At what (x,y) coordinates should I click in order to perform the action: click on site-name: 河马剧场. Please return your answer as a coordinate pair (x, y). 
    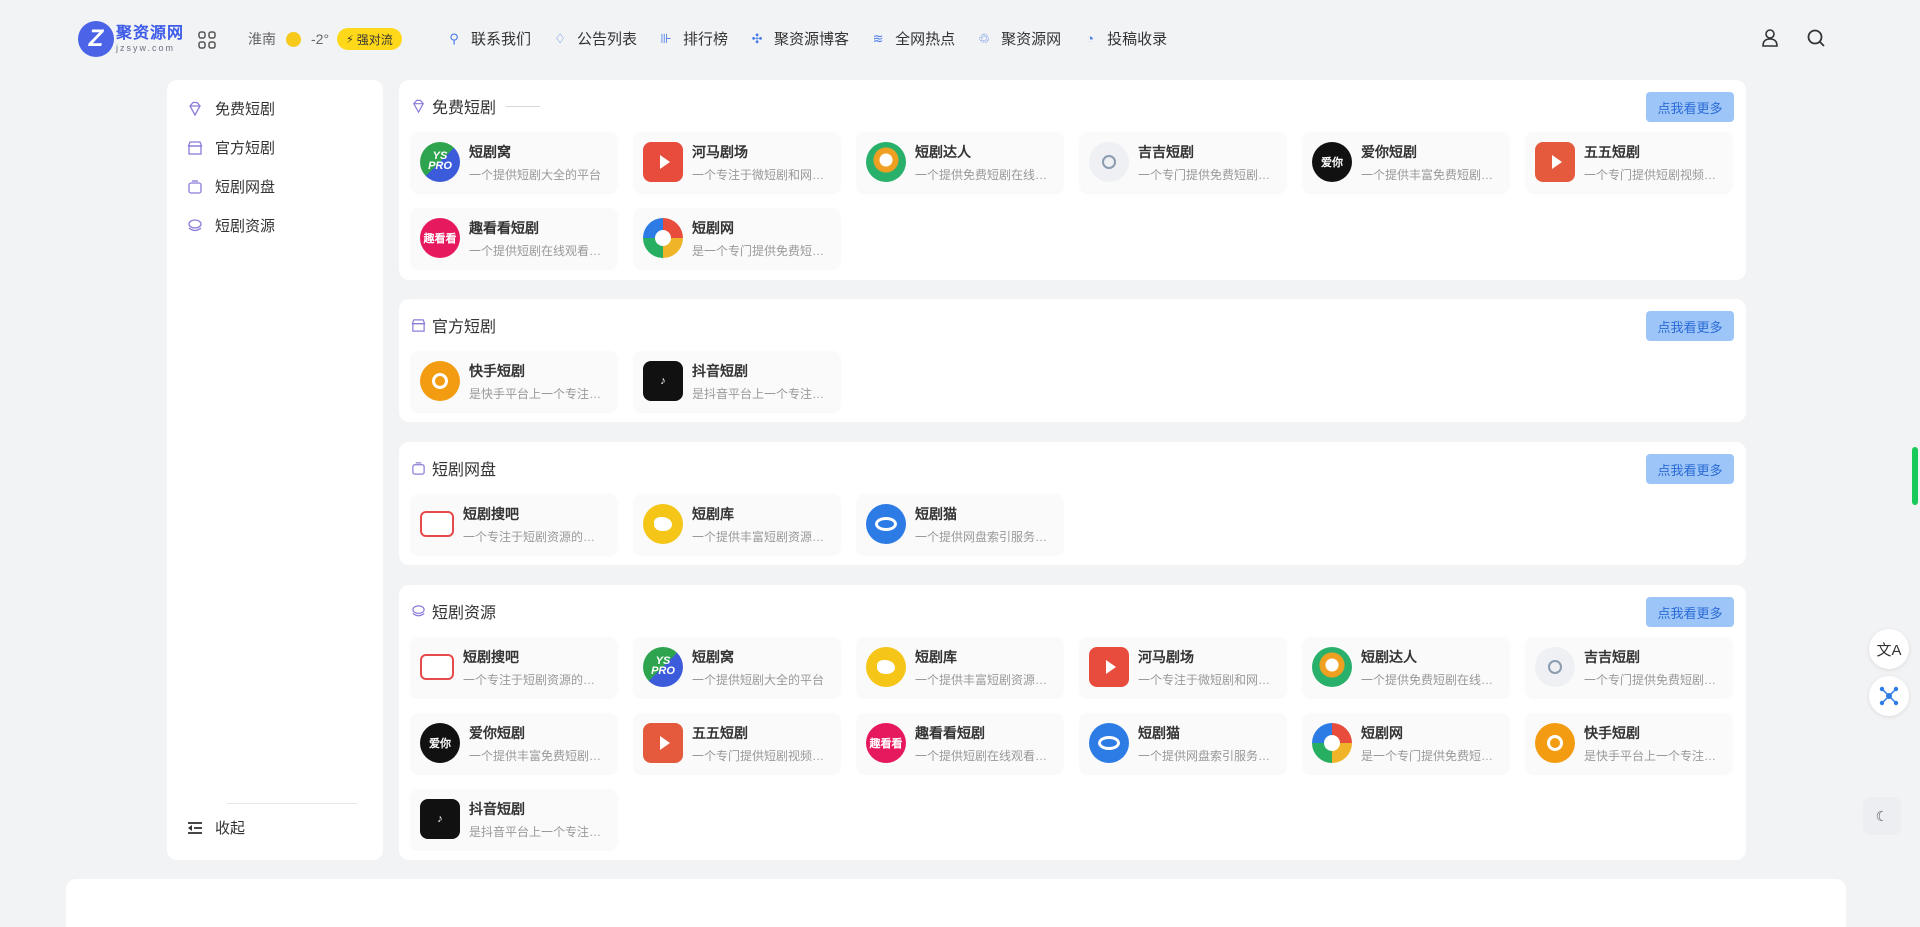
    Looking at the image, I should click on (720, 151).